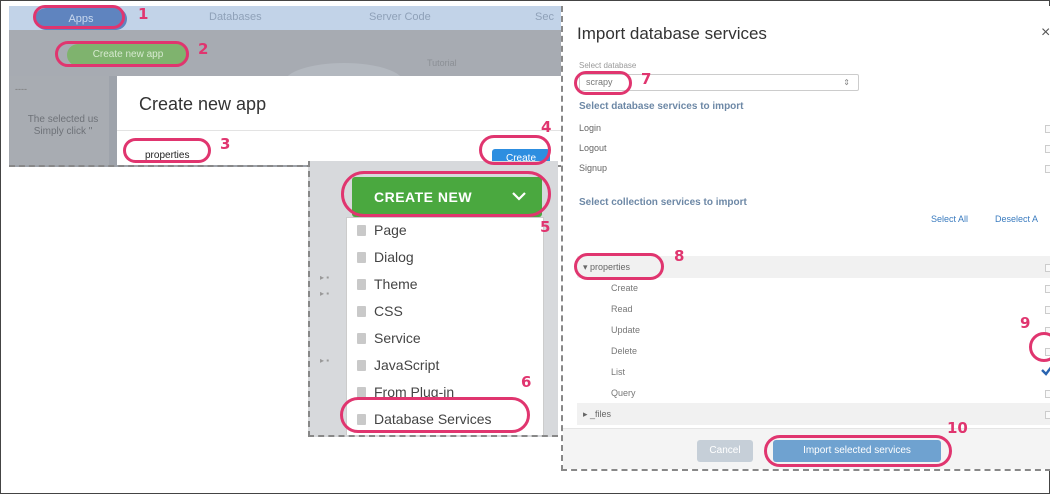 This screenshot has width=1050, height=494. What do you see at coordinates (235, 17) in the screenshot?
I see `tab-databases: Databases` at bounding box center [235, 17].